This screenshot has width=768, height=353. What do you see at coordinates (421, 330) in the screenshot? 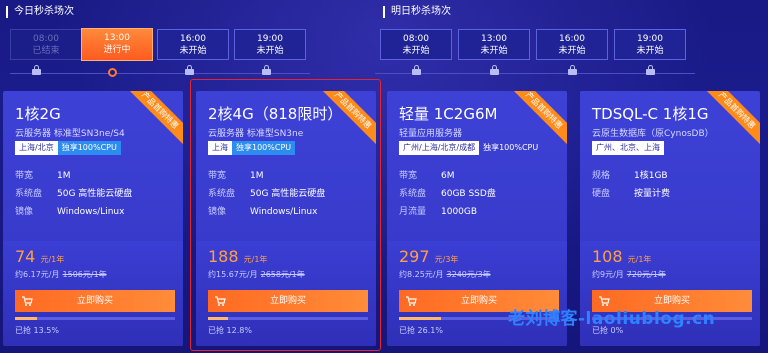
I see `sold-percentage: 已抢 26.1%` at bounding box center [421, 330].